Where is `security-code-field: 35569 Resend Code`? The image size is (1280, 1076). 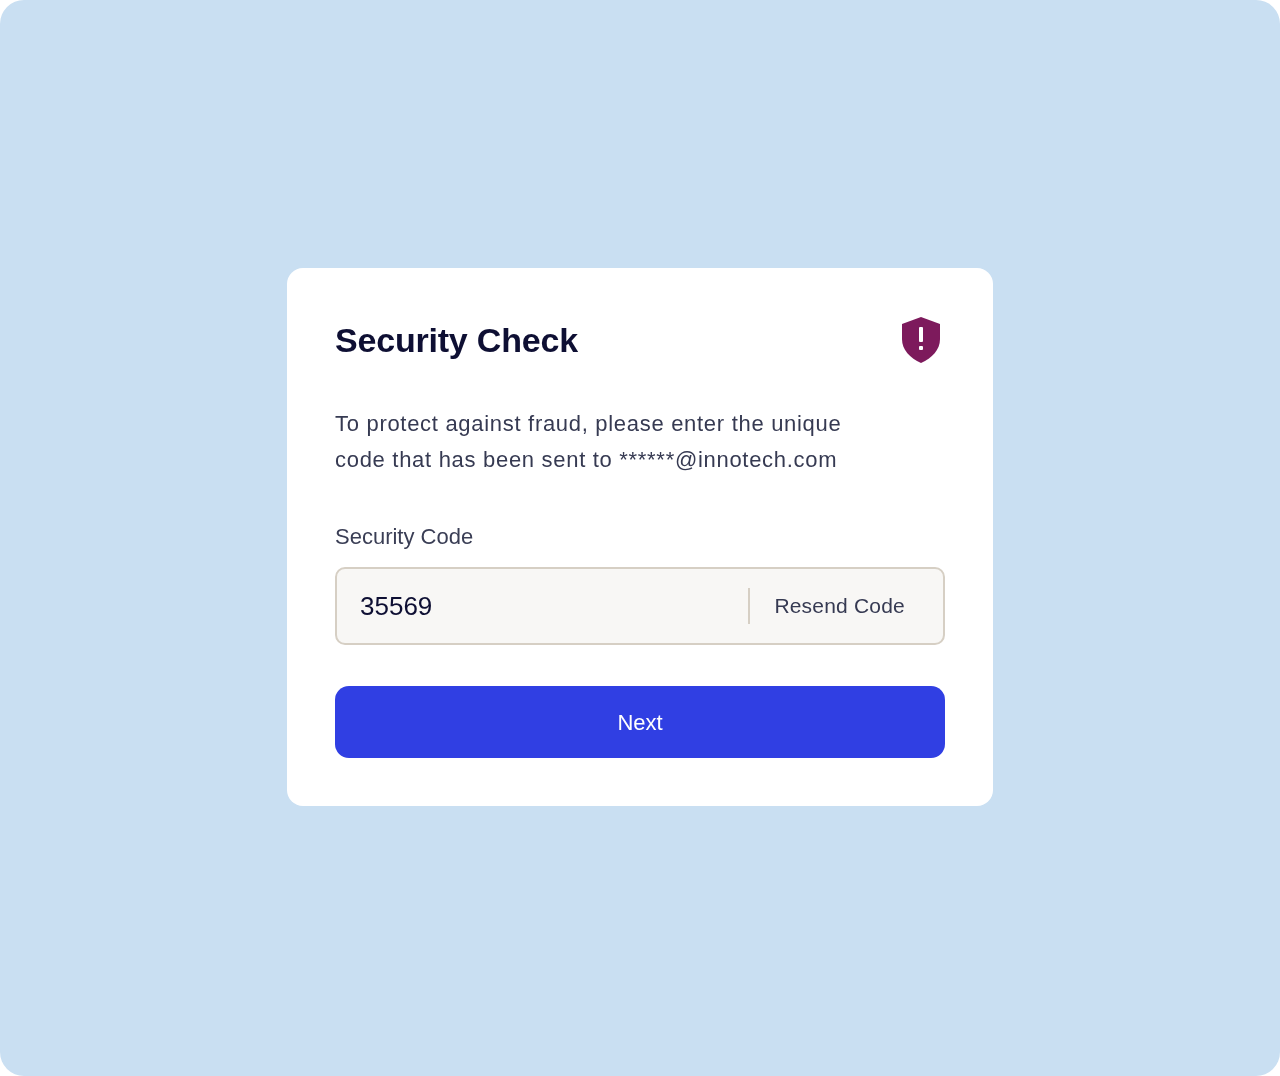 security-code-field: 35569 Resend Code is located at coordinates (640, 606).